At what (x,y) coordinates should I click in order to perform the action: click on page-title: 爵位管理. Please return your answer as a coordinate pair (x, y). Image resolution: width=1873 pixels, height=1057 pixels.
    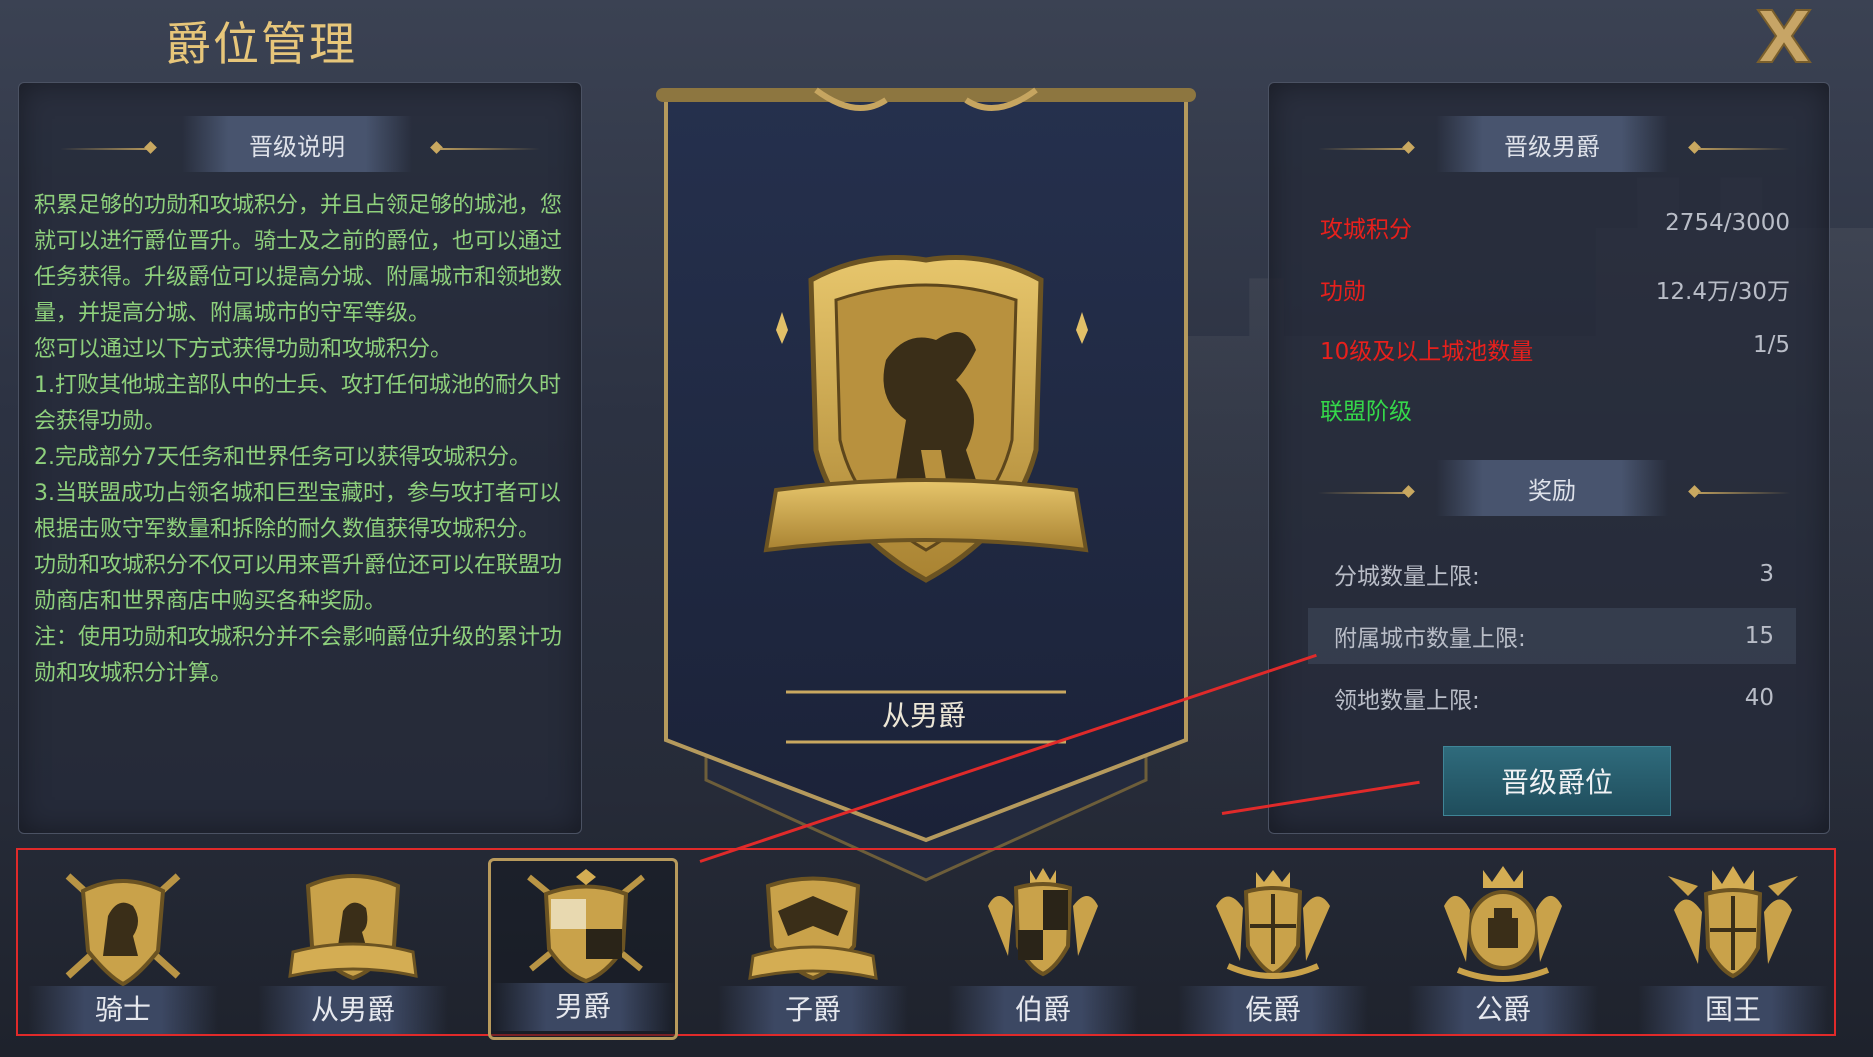
    Looking at the image, I should click on (261, 44).